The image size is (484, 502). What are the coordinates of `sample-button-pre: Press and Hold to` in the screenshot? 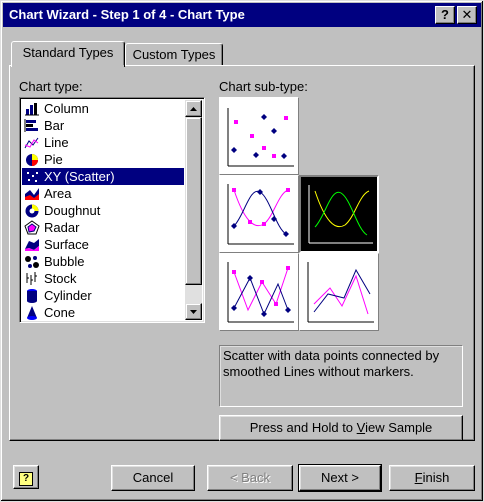 It's located at (303, 427).